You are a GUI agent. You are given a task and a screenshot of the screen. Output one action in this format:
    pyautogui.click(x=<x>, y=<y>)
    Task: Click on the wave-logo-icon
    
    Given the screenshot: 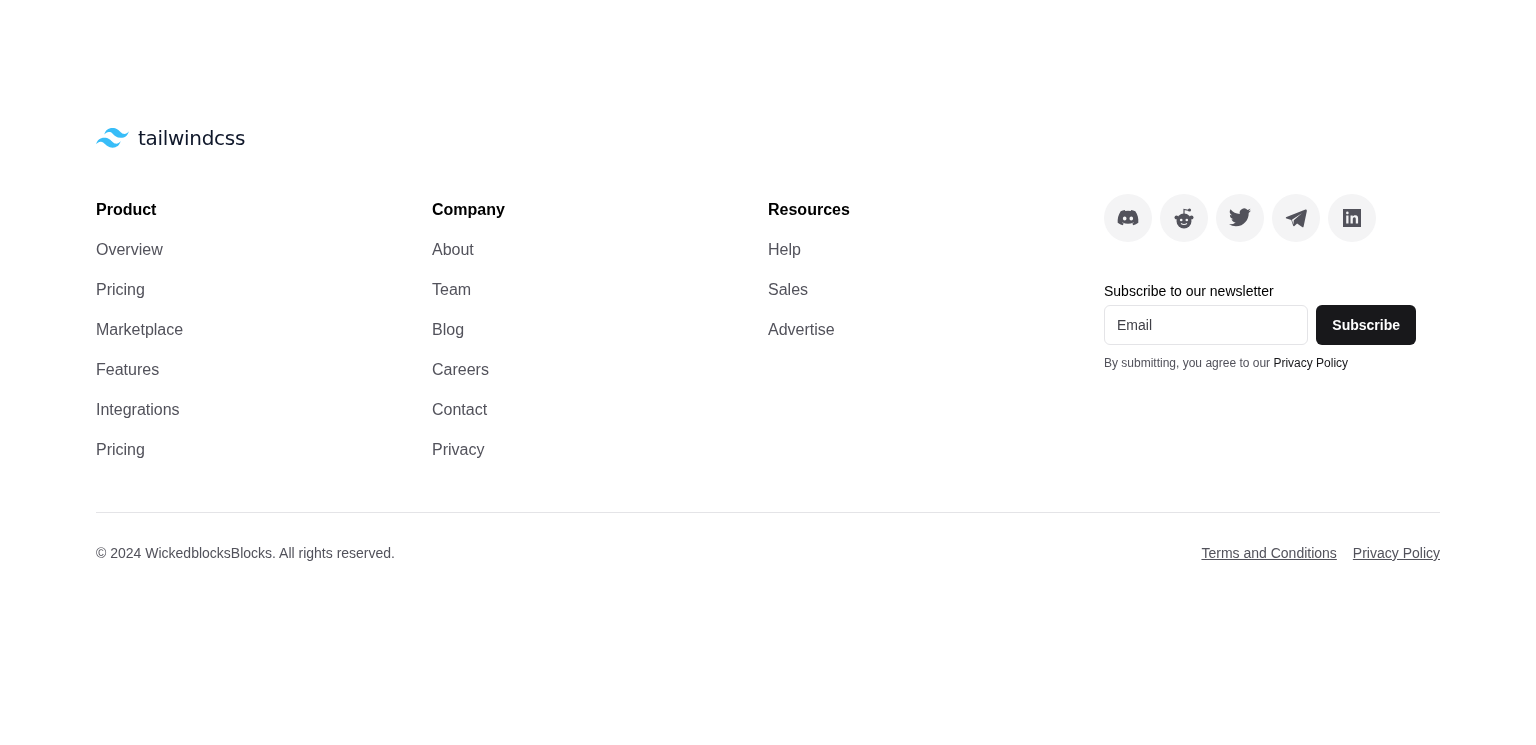 What is the action you would take?
    pyautogui.click(x=112, y=138)
    